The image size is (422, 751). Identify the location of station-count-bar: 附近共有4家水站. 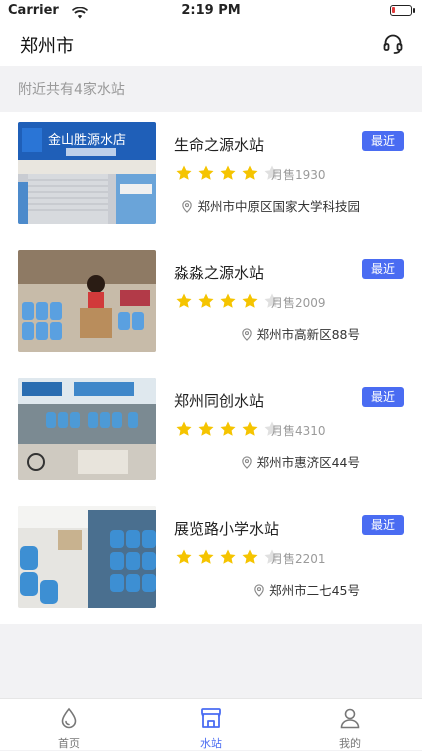
(211, 88).